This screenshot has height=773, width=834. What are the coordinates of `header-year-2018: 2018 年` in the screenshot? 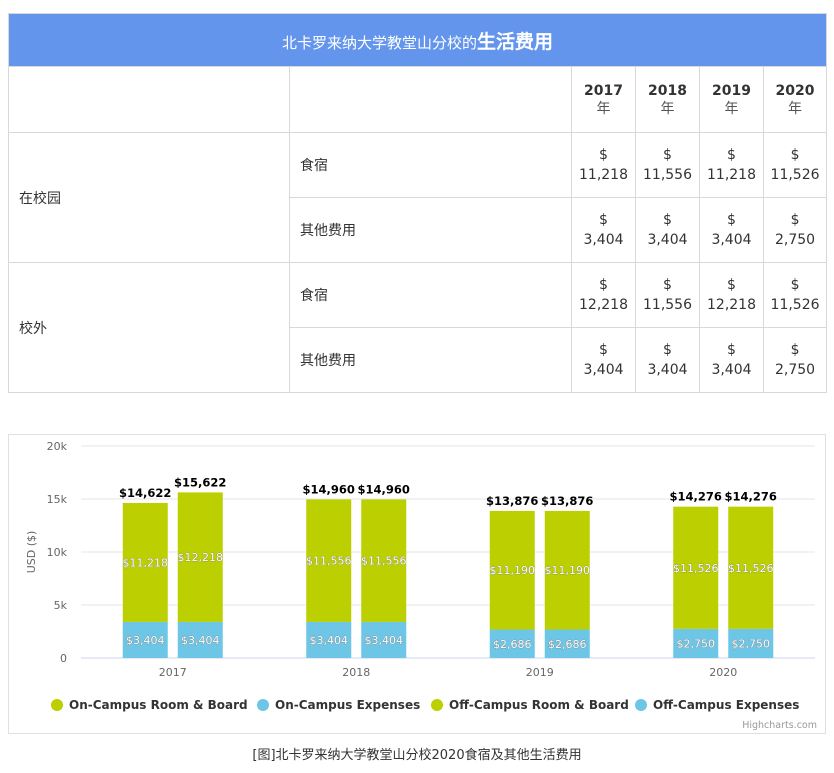 It's located at (667, 99).